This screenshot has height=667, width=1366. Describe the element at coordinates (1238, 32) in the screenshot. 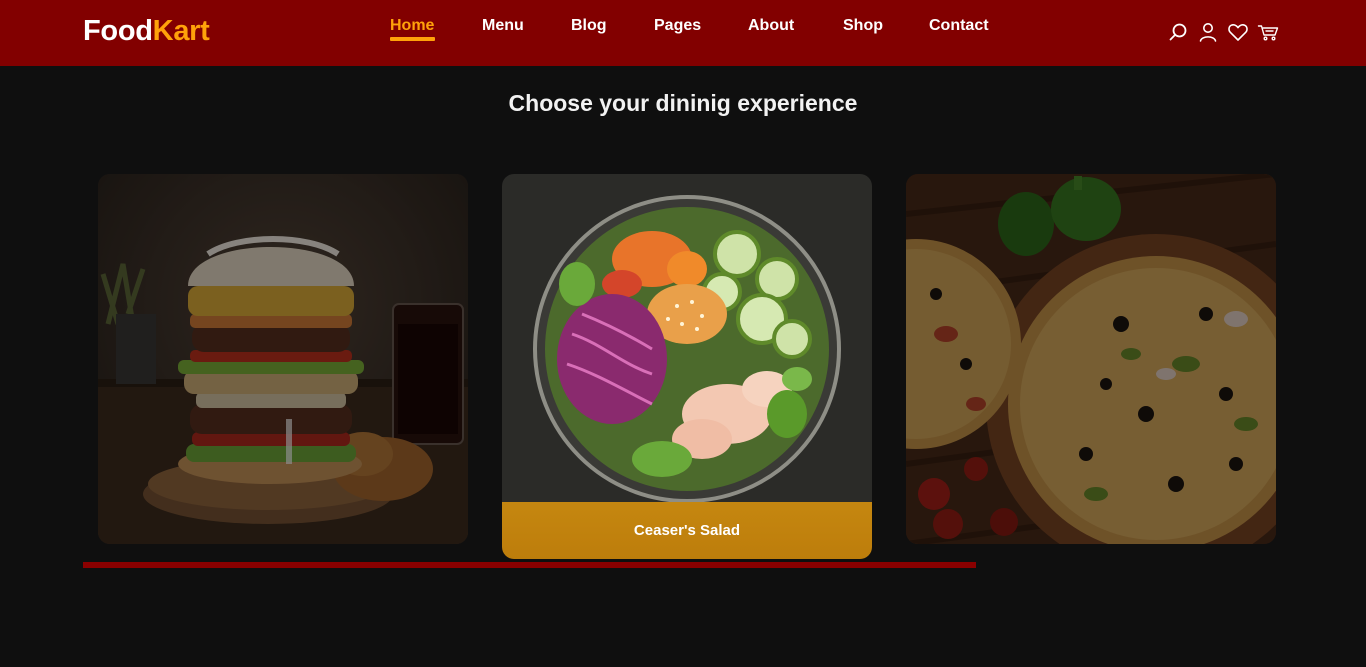

I see `heart-icon` at that location.